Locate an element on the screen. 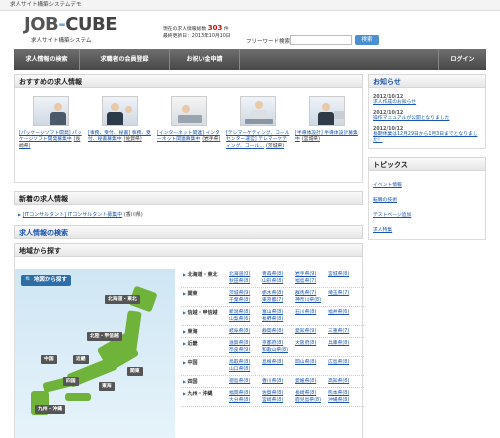 The image size is (500, 438). pref-link: 佐賀県(8) is located at coordinates (278, 393).